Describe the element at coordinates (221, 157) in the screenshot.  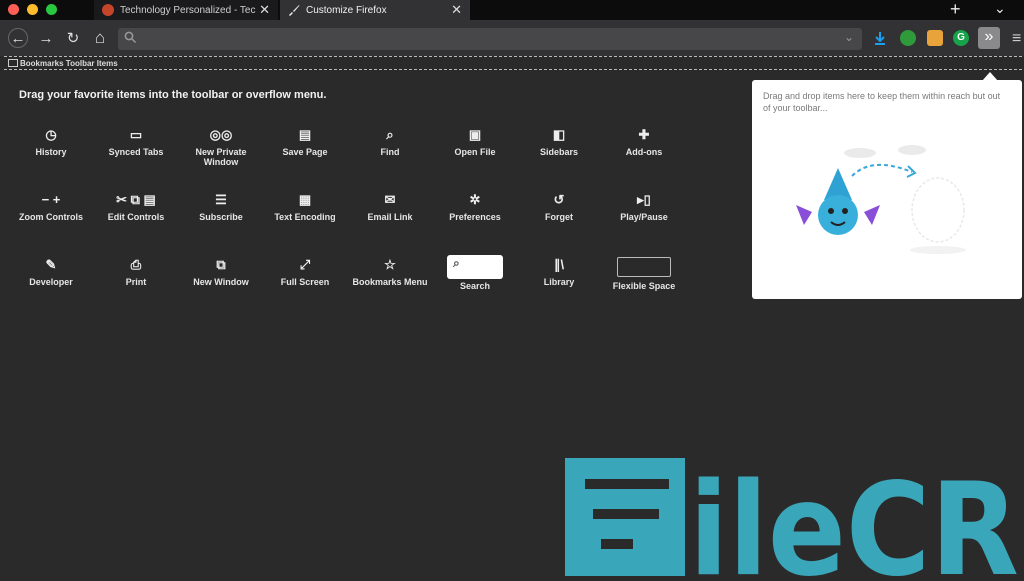
I see `palette-item-label: New Private Window` at that location.